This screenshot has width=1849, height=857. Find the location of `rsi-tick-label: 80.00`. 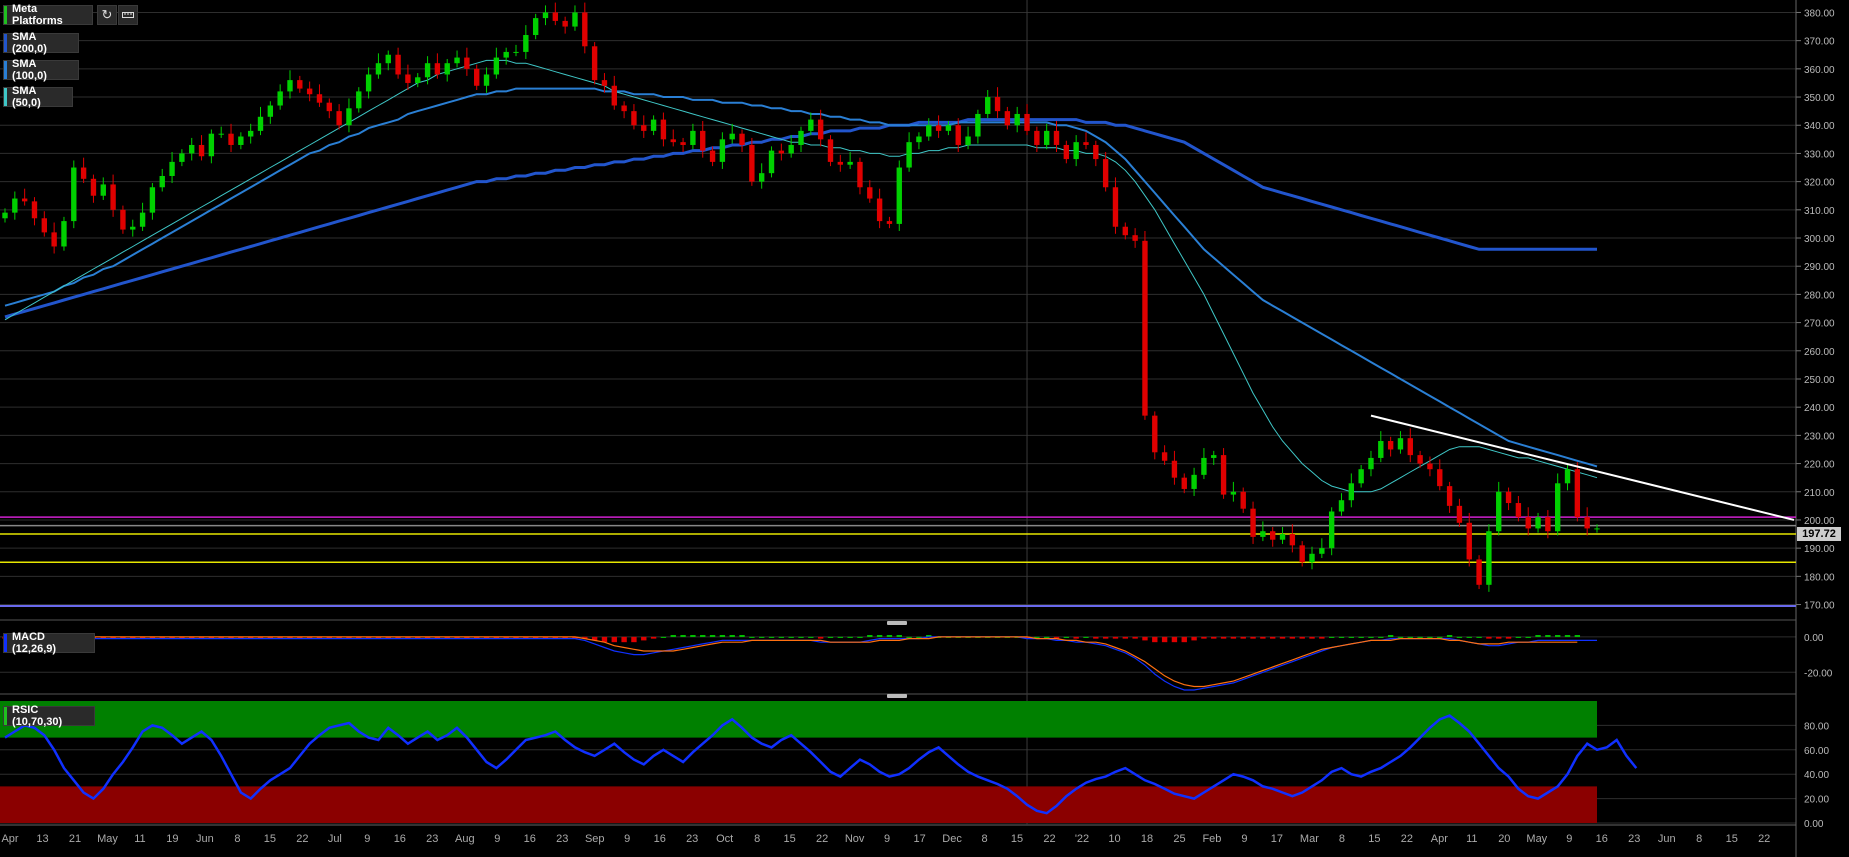

rsi-tick-label: 80.00 is located at coordinates (1816, 726).